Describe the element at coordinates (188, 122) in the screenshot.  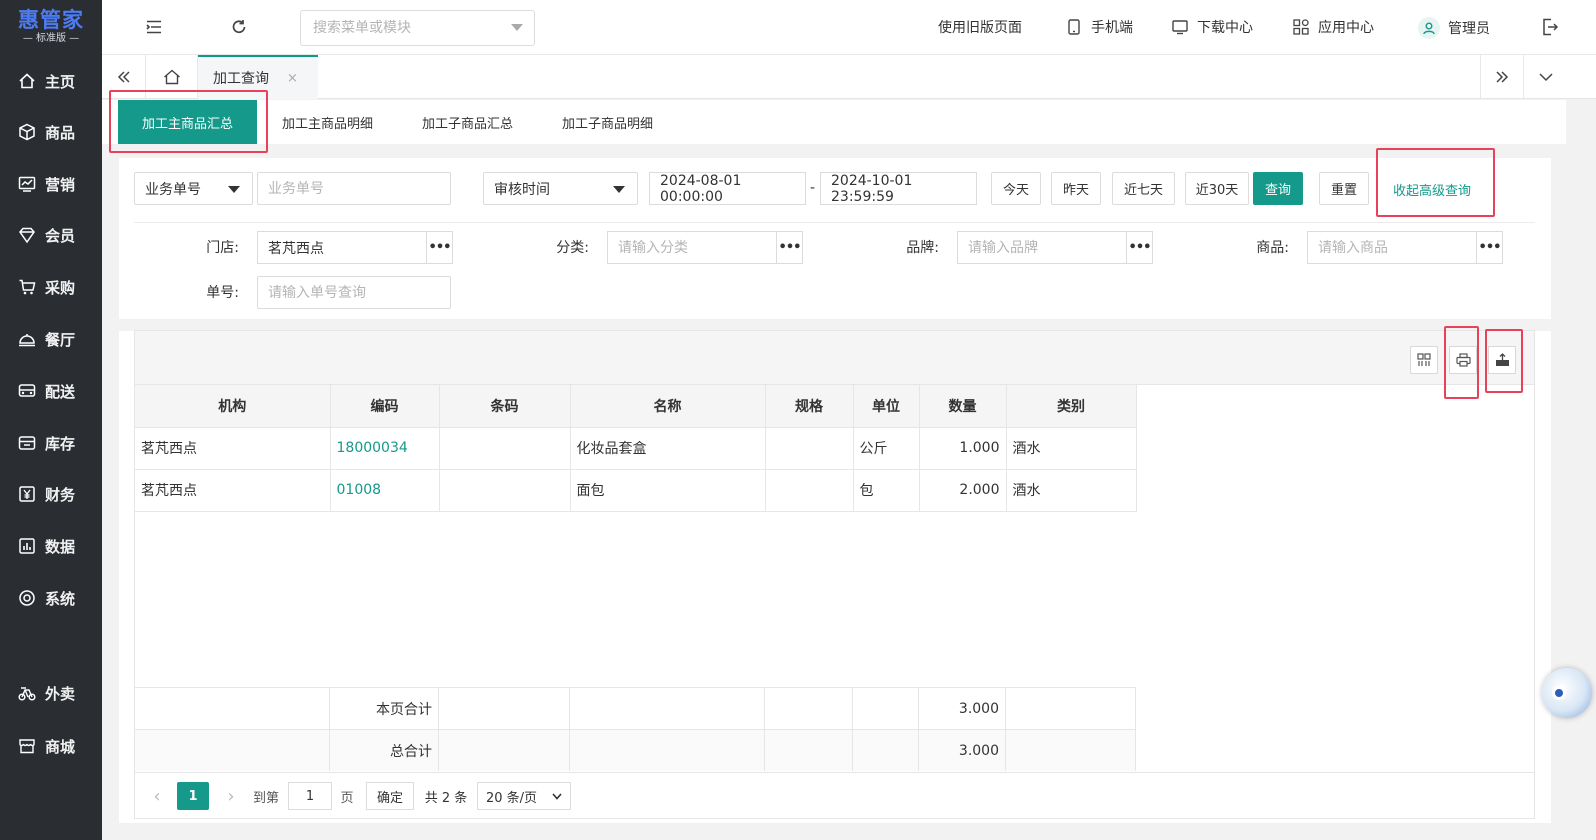
I see `subtab-main-summary: 加工主商品汇总` at that location.